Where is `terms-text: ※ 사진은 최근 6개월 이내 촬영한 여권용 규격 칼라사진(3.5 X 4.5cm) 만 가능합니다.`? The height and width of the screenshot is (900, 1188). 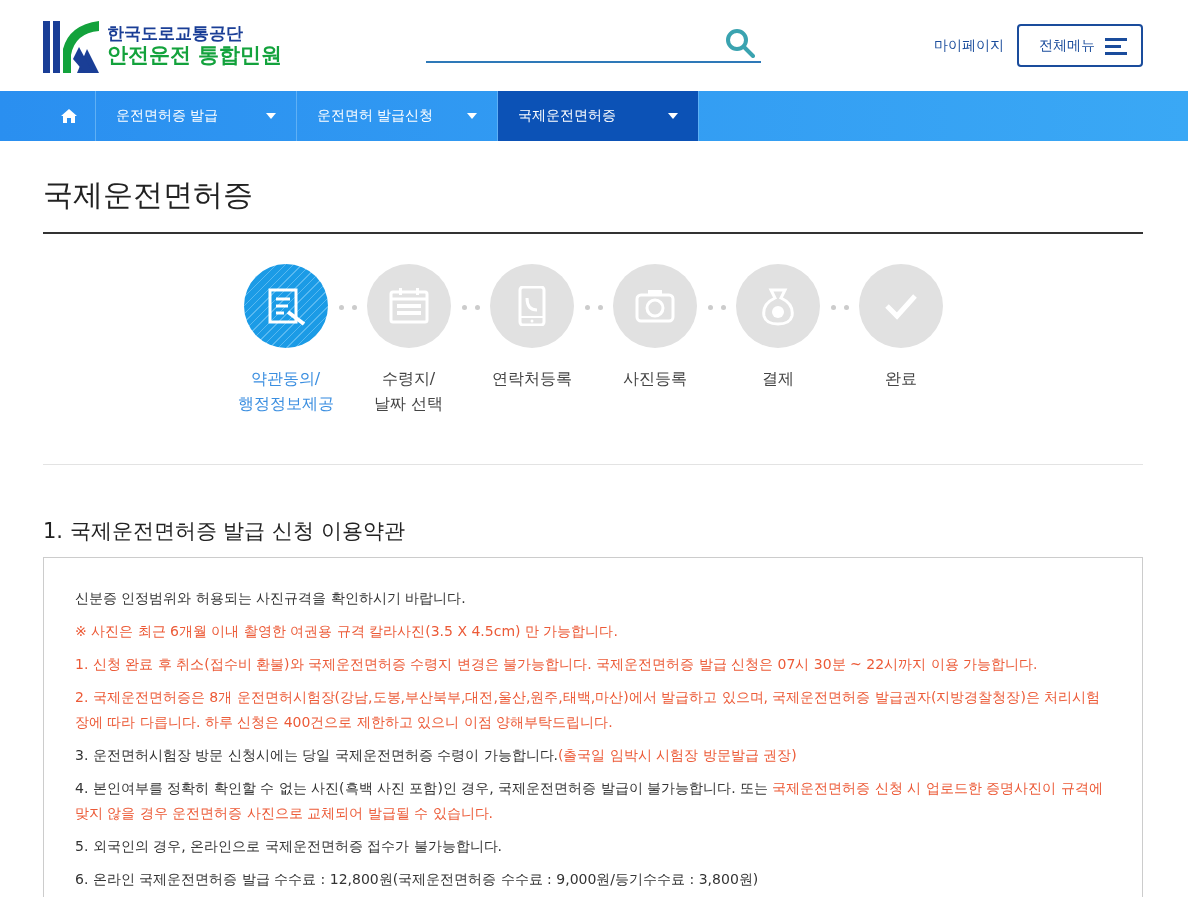 terms-text: ※ 사진은 최근 6개월 이내 촬영한 여권용 규격 칼라사진(3.5 X 4.5cm) 만 가능합니다. is located at coordinates (347, 631).